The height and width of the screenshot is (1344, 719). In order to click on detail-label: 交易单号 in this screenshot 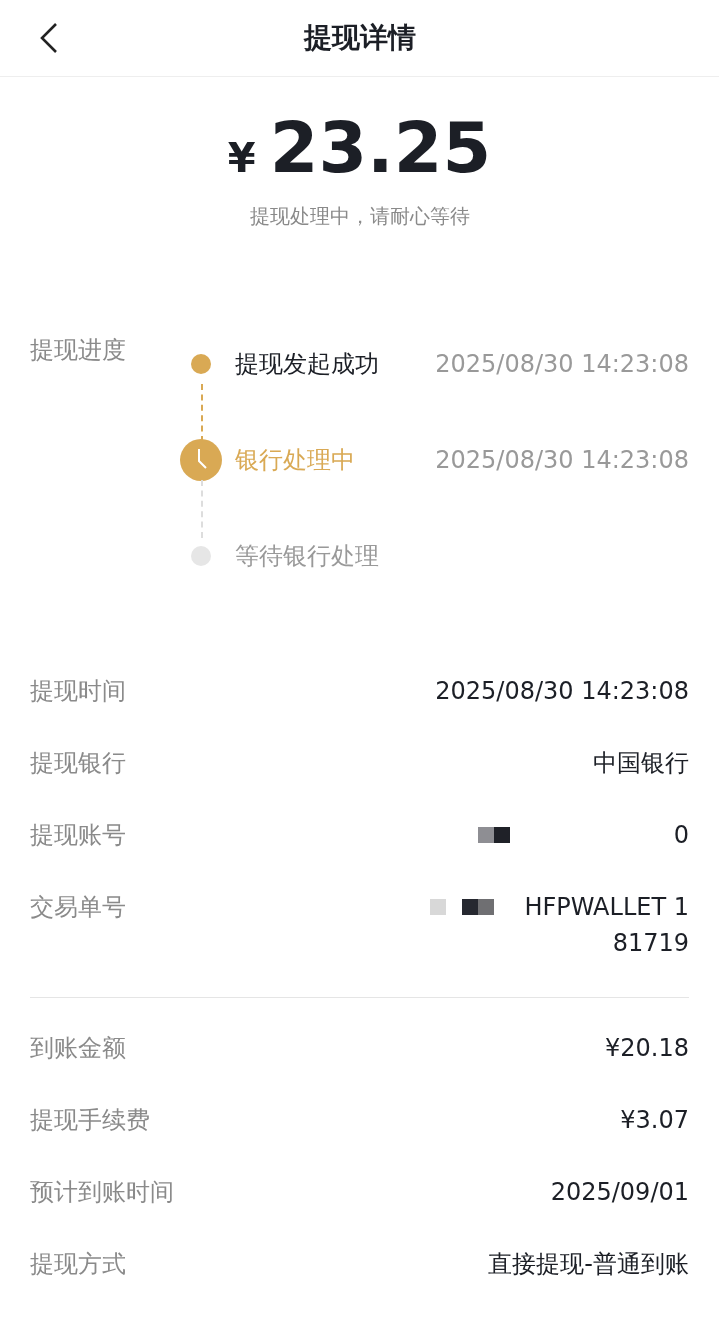, I will do `click(78, 907)`.